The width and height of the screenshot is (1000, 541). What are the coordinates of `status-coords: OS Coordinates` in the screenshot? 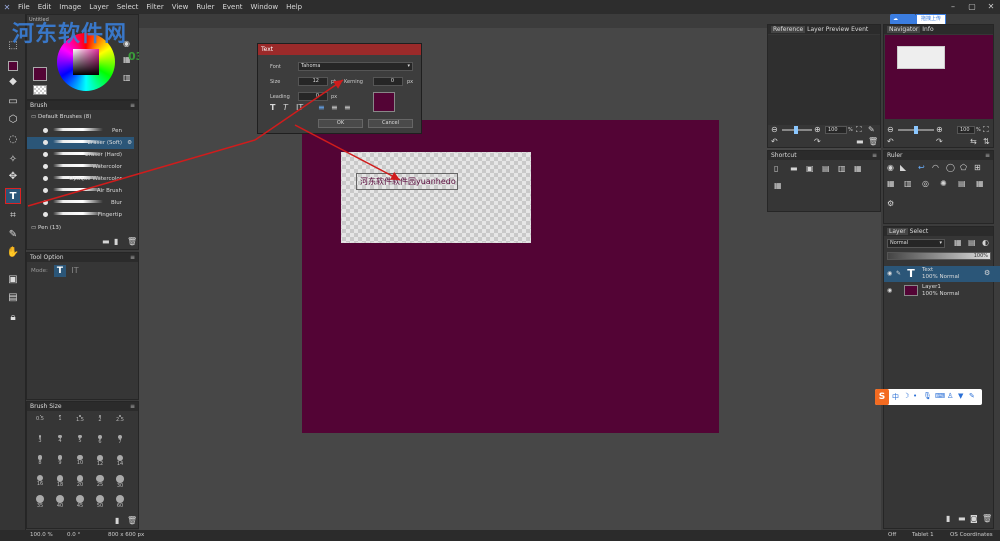 It's located at (971, 535).